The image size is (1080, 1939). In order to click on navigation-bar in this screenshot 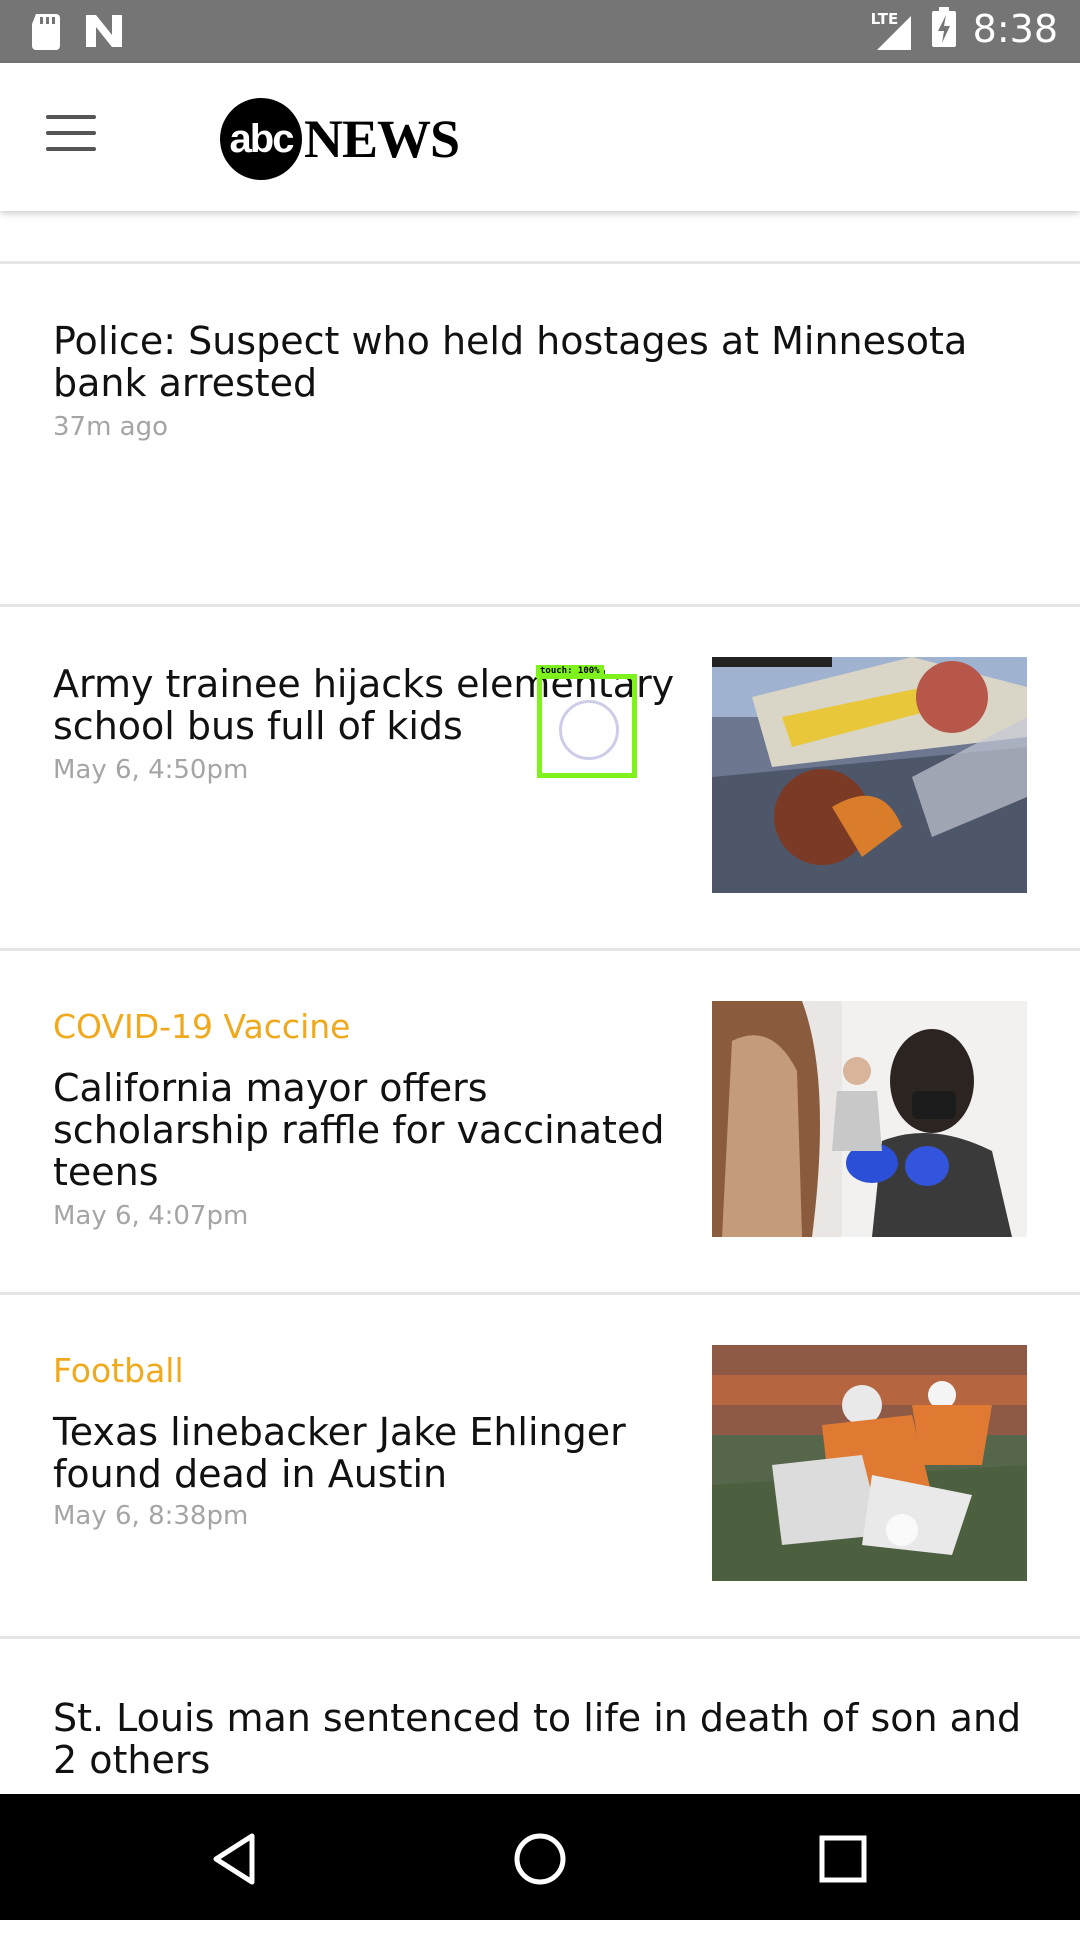, I will do `click(540, 1857)`.